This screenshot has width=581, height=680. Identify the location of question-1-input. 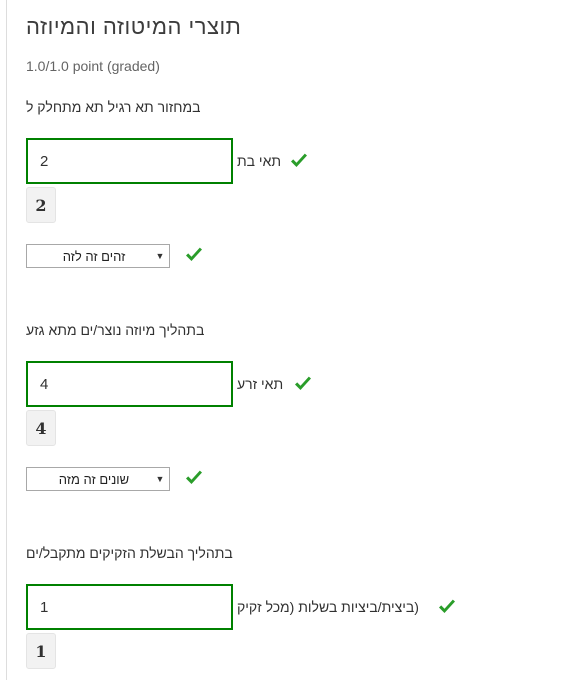
(129, 161).